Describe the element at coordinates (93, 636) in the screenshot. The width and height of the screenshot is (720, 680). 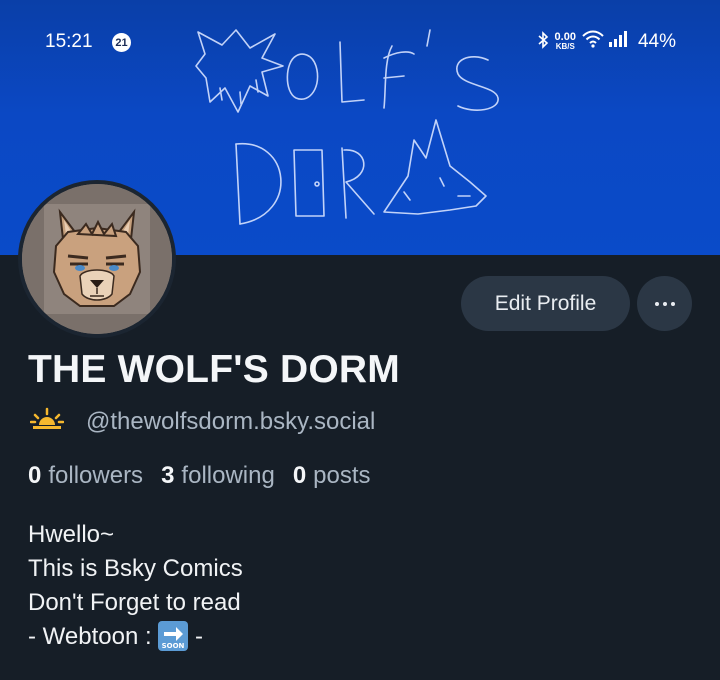
I see `bio-webtoon-prefix: - Webtoon :` at that location.